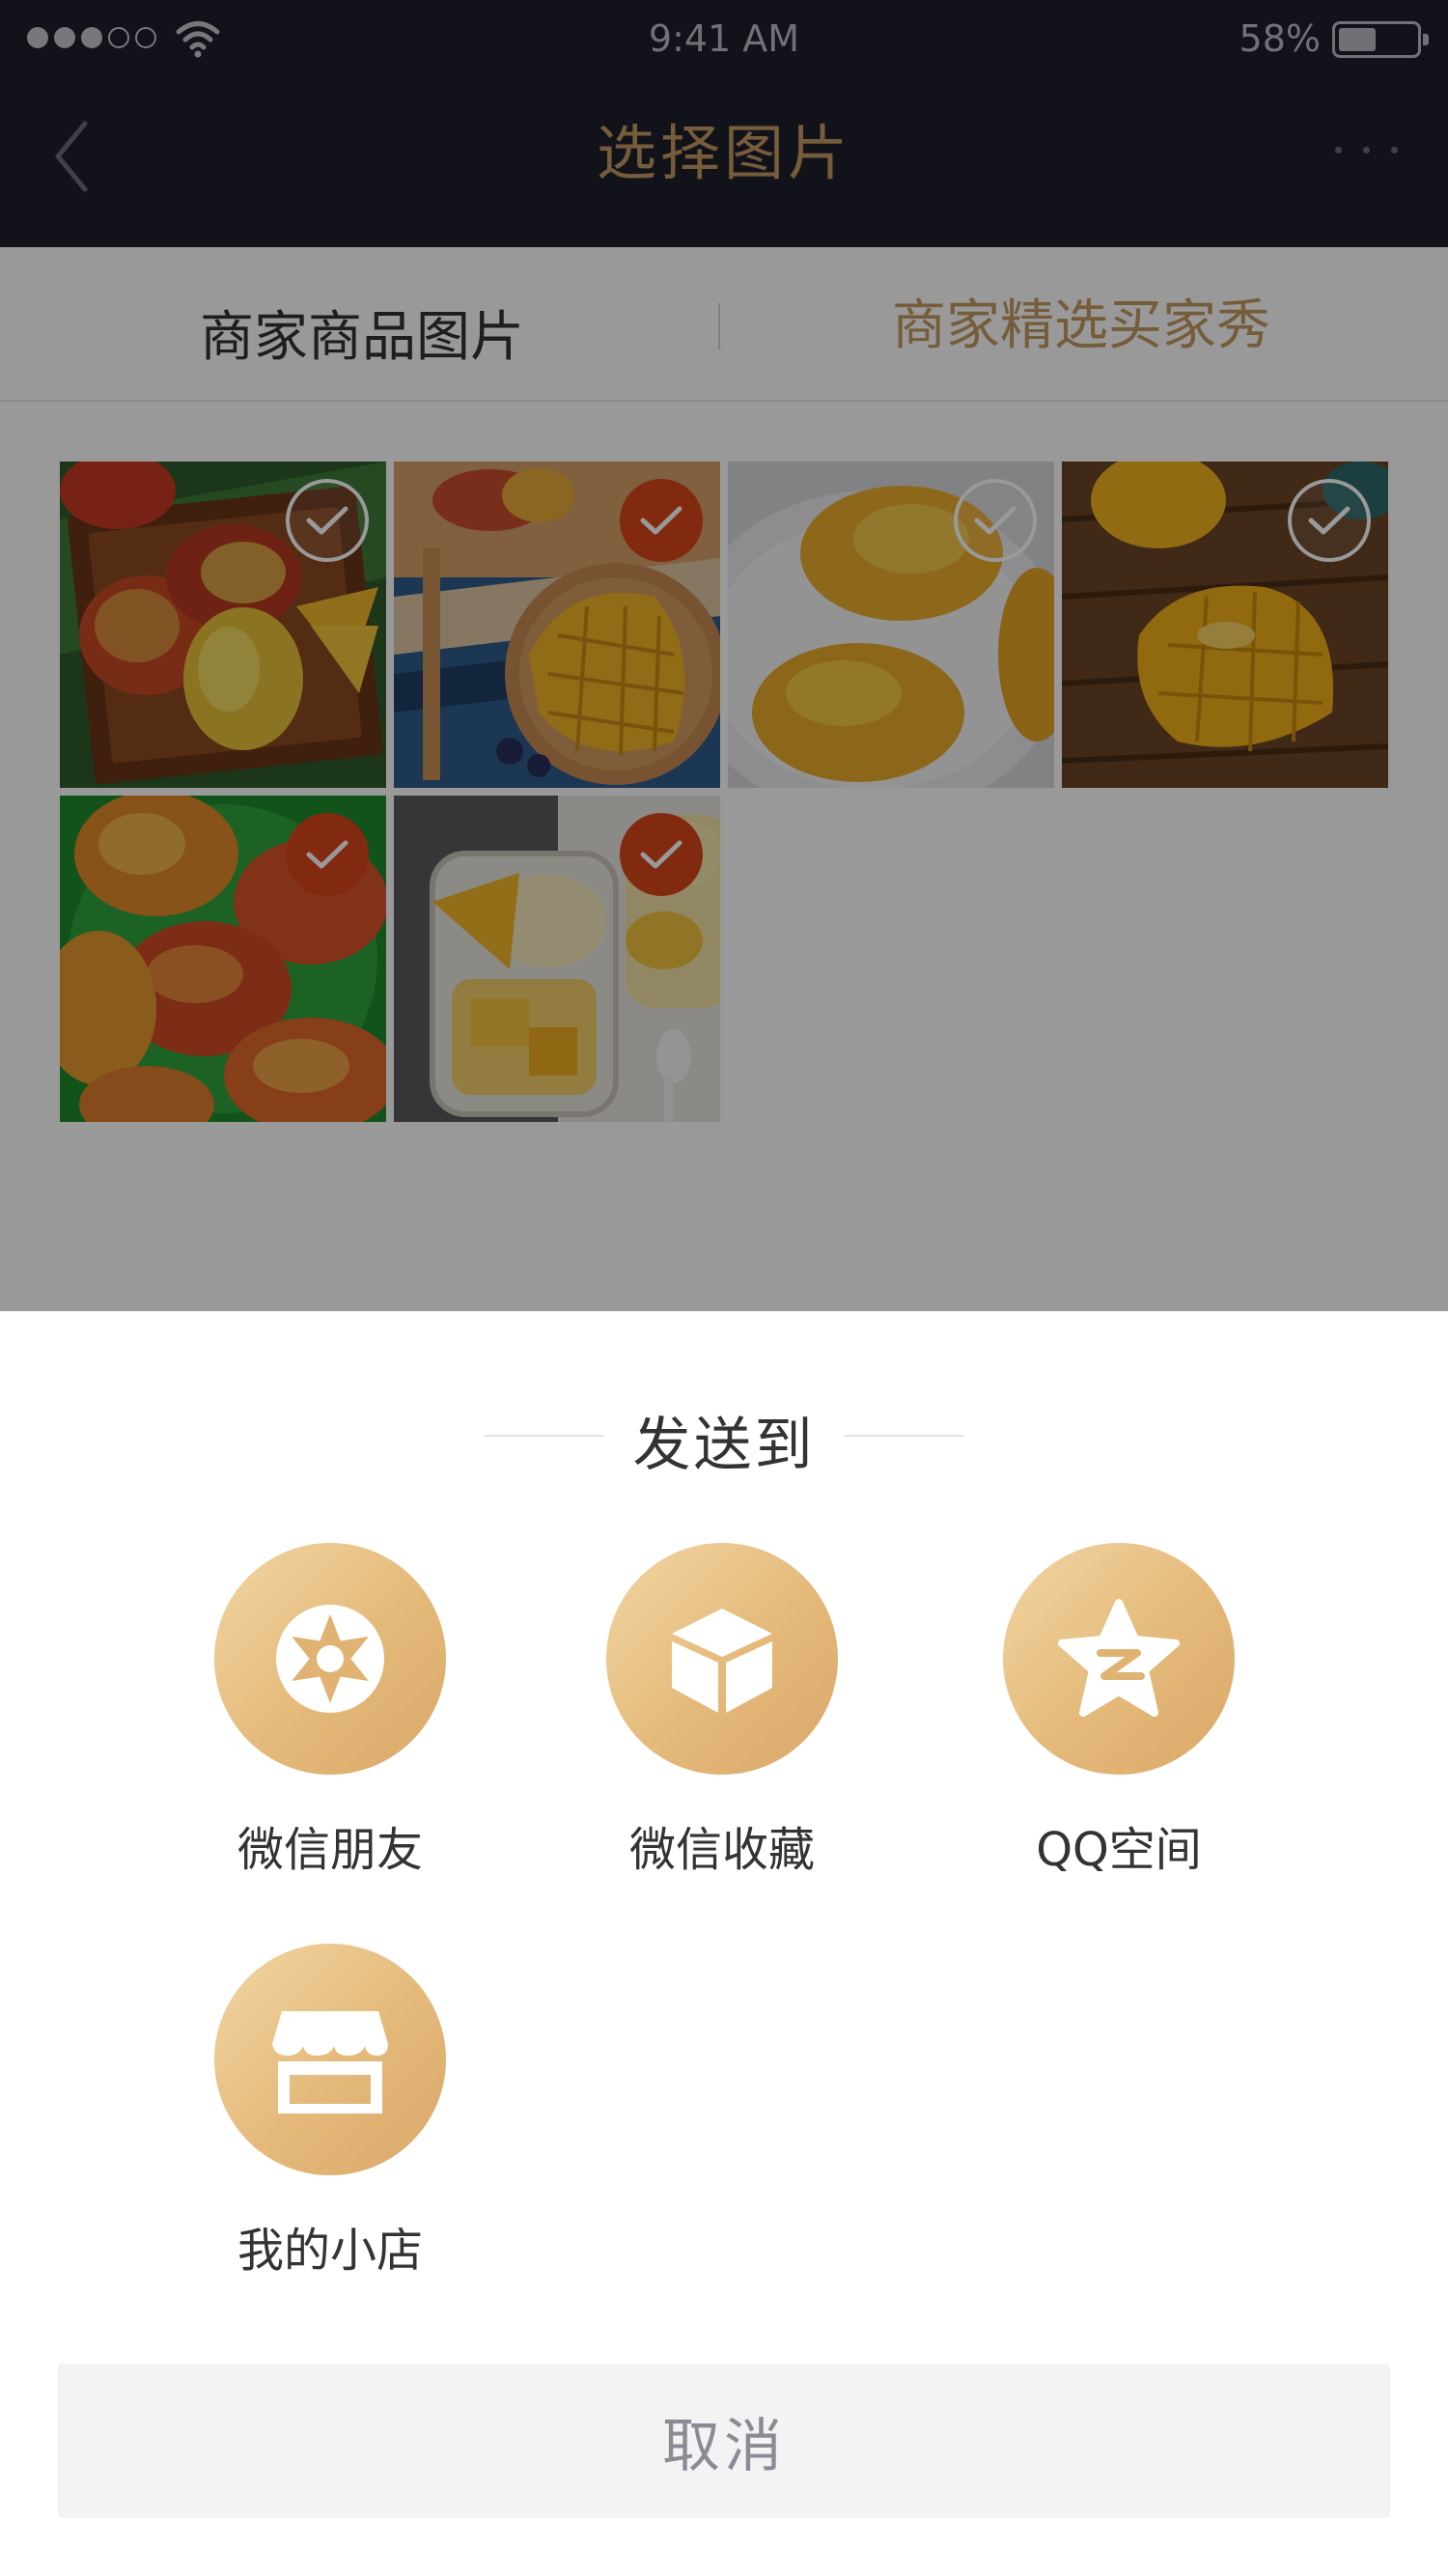 Image resolution: width=1448 pixels, height=2576 pixels. Describe the element at coordinates (724, 2441) in the screenshot. I see `cancel-button: 取消` at that location.